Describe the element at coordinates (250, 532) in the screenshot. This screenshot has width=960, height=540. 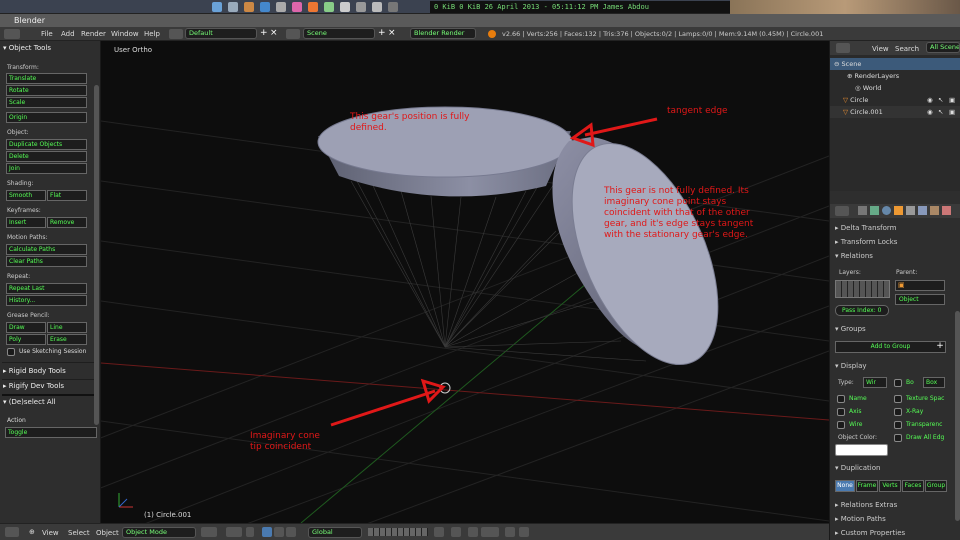
I see `manipulator-toggle-icon` at that location.